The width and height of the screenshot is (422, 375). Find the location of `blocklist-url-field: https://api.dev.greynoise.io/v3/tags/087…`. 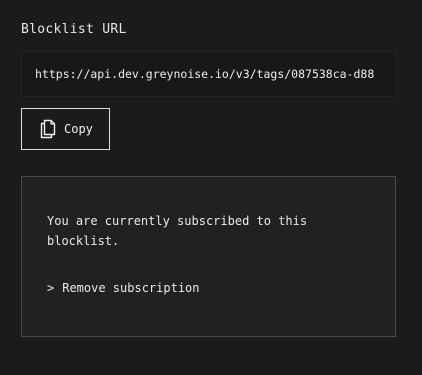

blocklist-url-field: https://api.dev.greynoise.io/v3/tags/087… is located at coordinates (208, 74).